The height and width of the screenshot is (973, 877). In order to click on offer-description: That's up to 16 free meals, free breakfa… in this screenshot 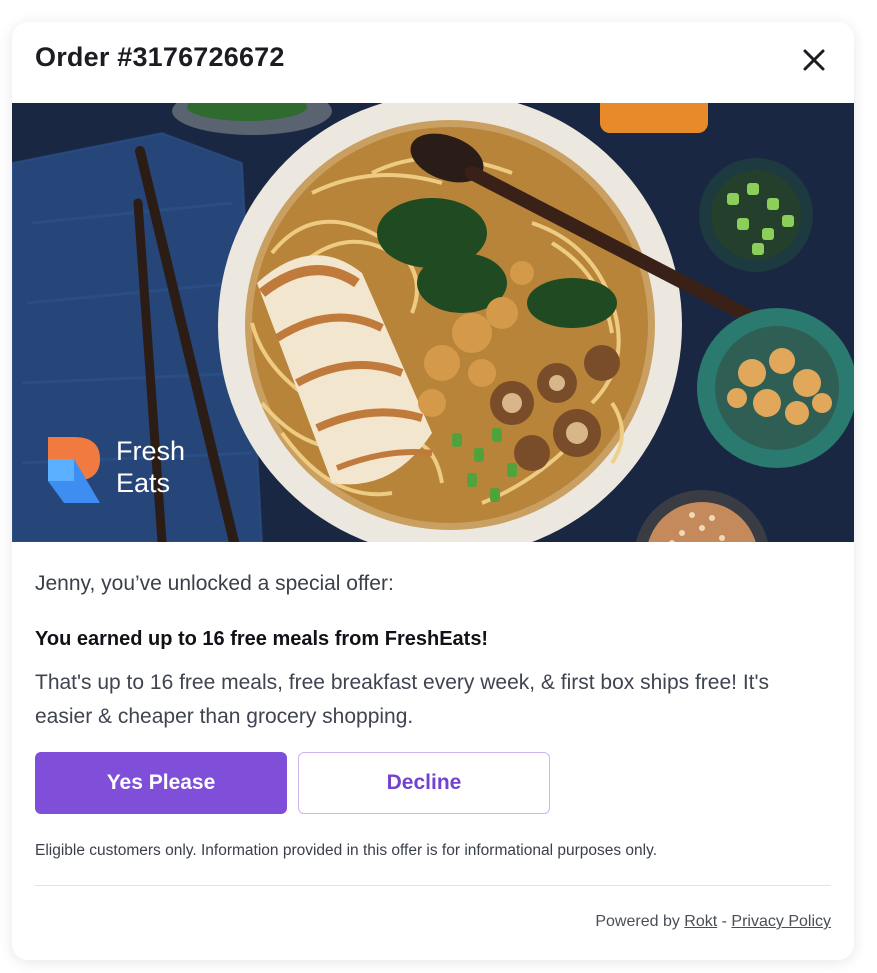, I will do `click(402, 699)`.